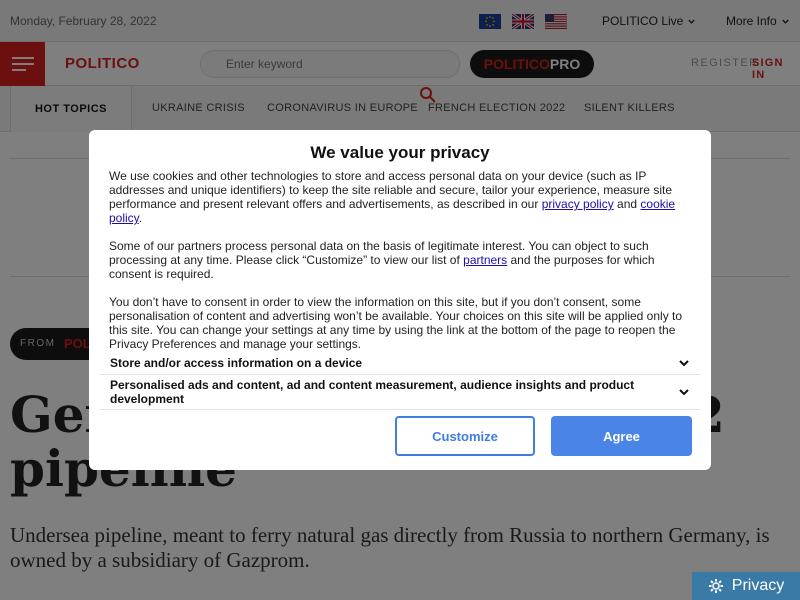 The image size is (800, 600). I want to click on gear-icon, so click(715, 586).